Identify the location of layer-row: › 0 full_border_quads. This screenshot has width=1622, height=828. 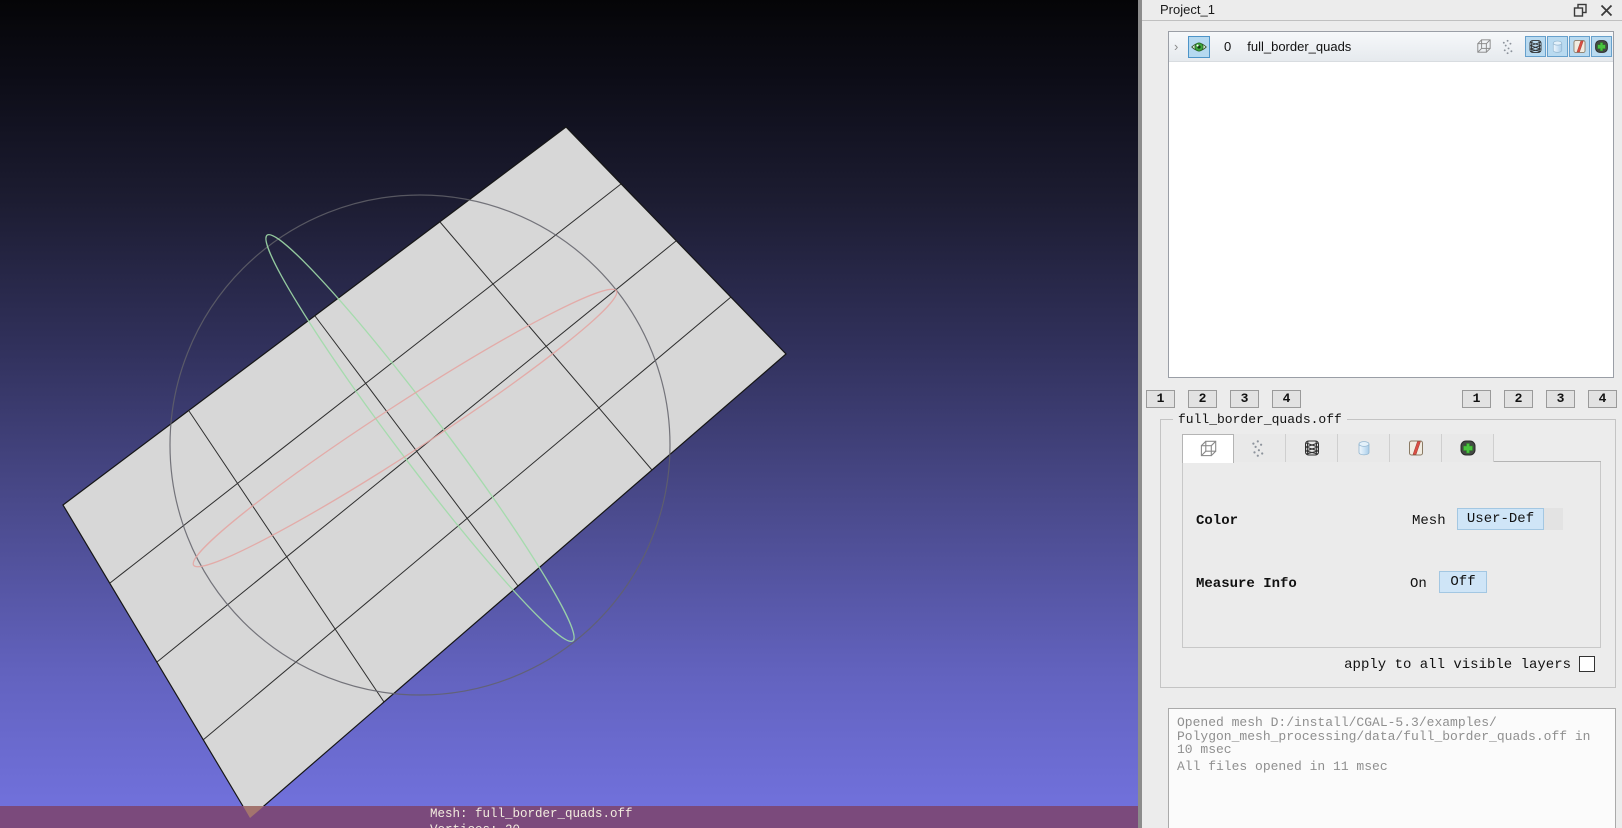
(1391, 47).